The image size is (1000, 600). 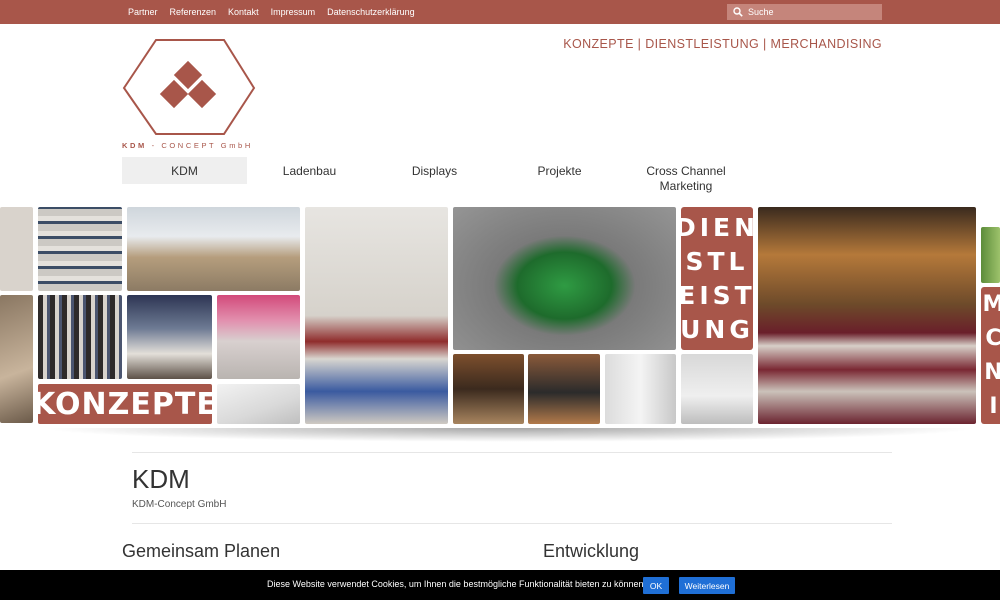 What do you see at coordinates (990, 255) in the screenshot?
I see `collage-tile-right-edge-top` at bounding box center [990, 255].